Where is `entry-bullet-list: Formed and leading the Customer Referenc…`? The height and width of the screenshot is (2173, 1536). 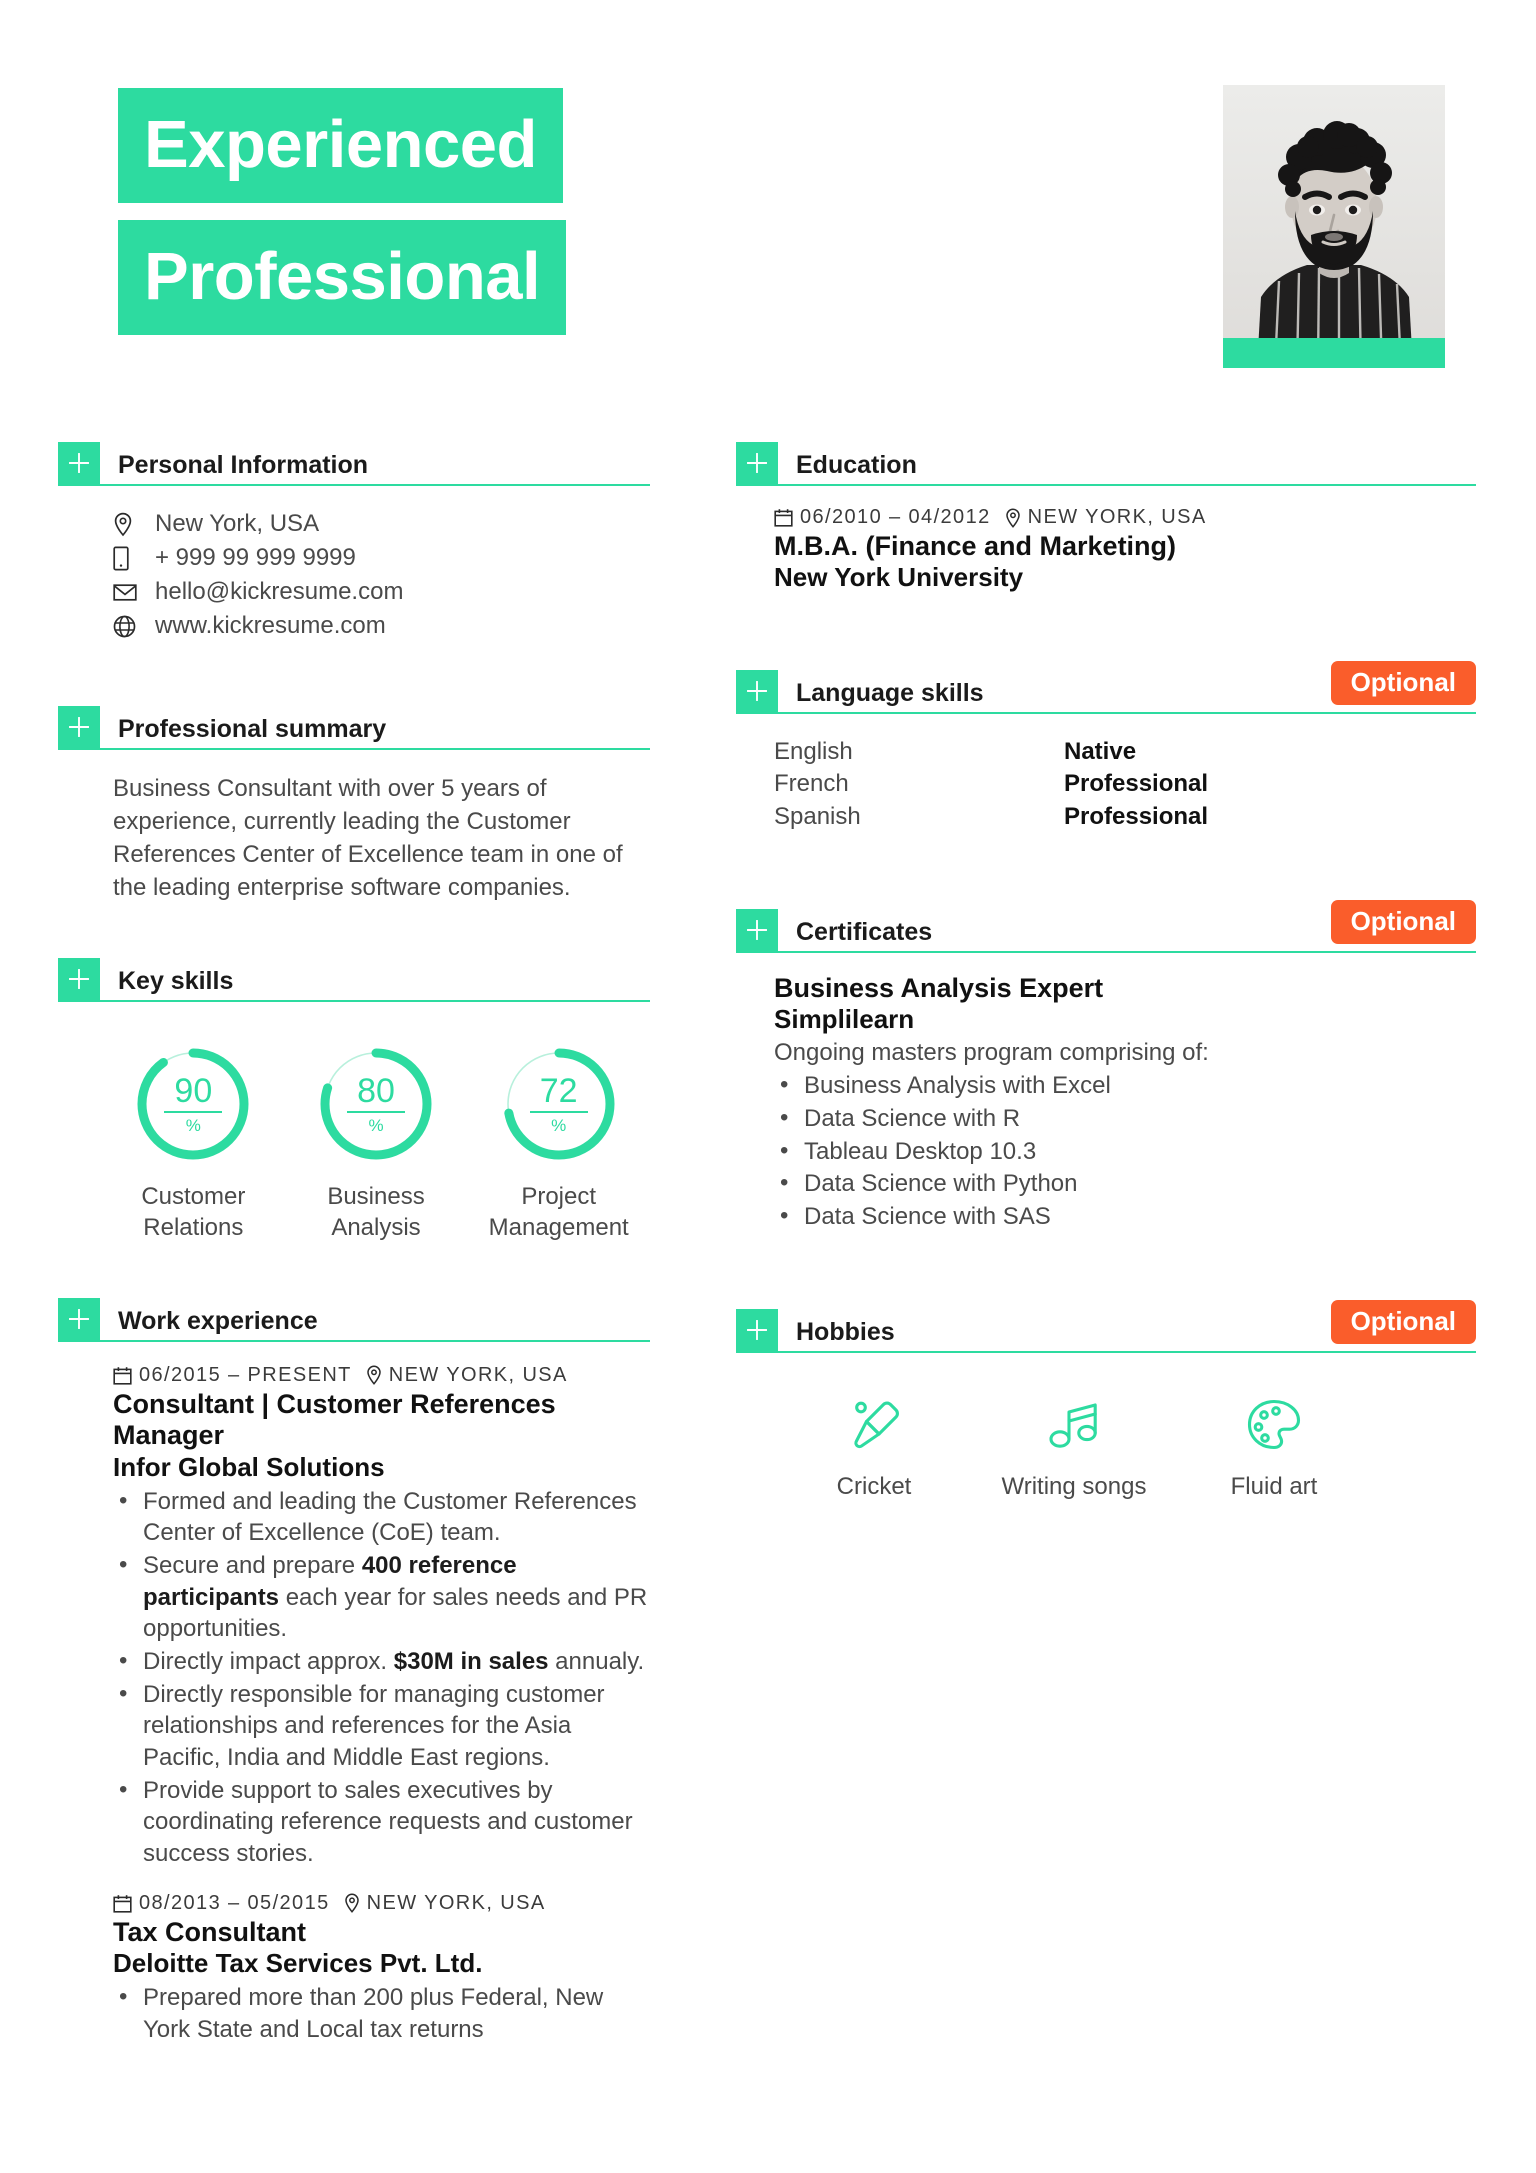
entry-bullet-list: Formed and leading the Customer Referenc… is located at coordinates (381, 1677).